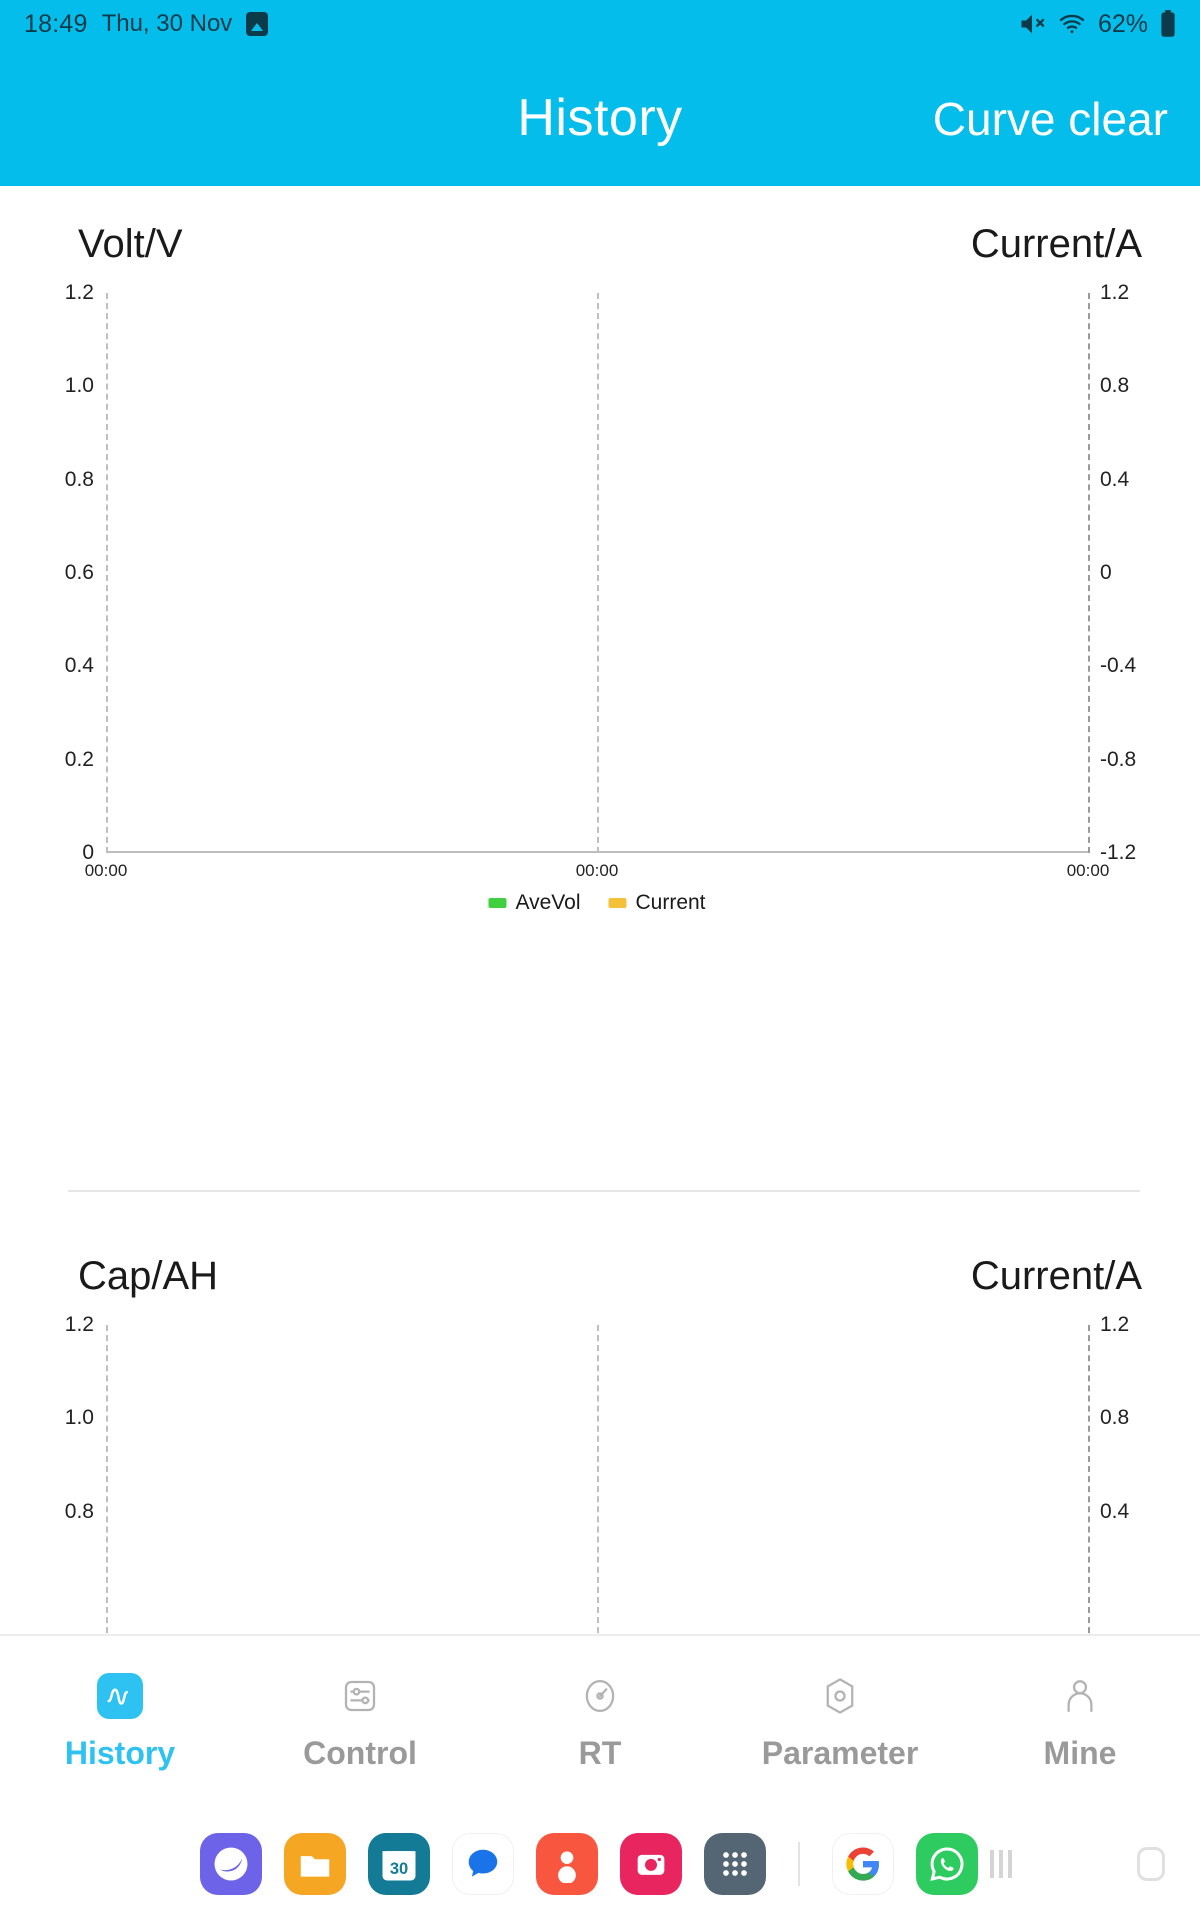  What do you see at coordinates (1080, 1696) in the screenshot?
I see `person-icon` at bounding box center [1080, 1696].